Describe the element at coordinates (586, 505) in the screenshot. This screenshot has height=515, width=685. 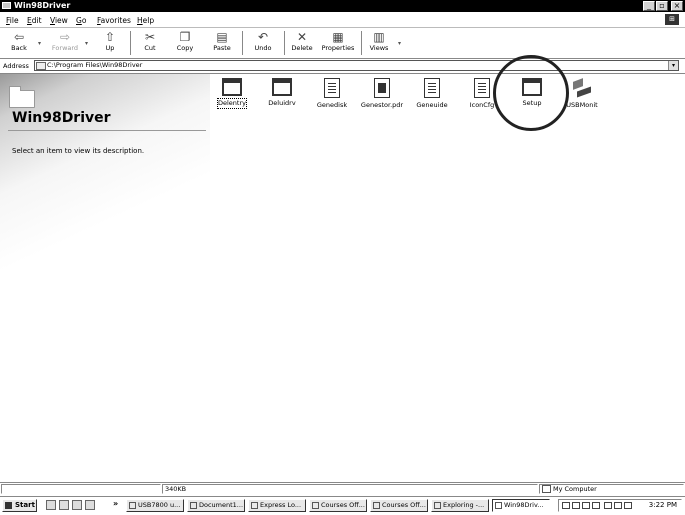
I see `scheduler-icon` at that location.